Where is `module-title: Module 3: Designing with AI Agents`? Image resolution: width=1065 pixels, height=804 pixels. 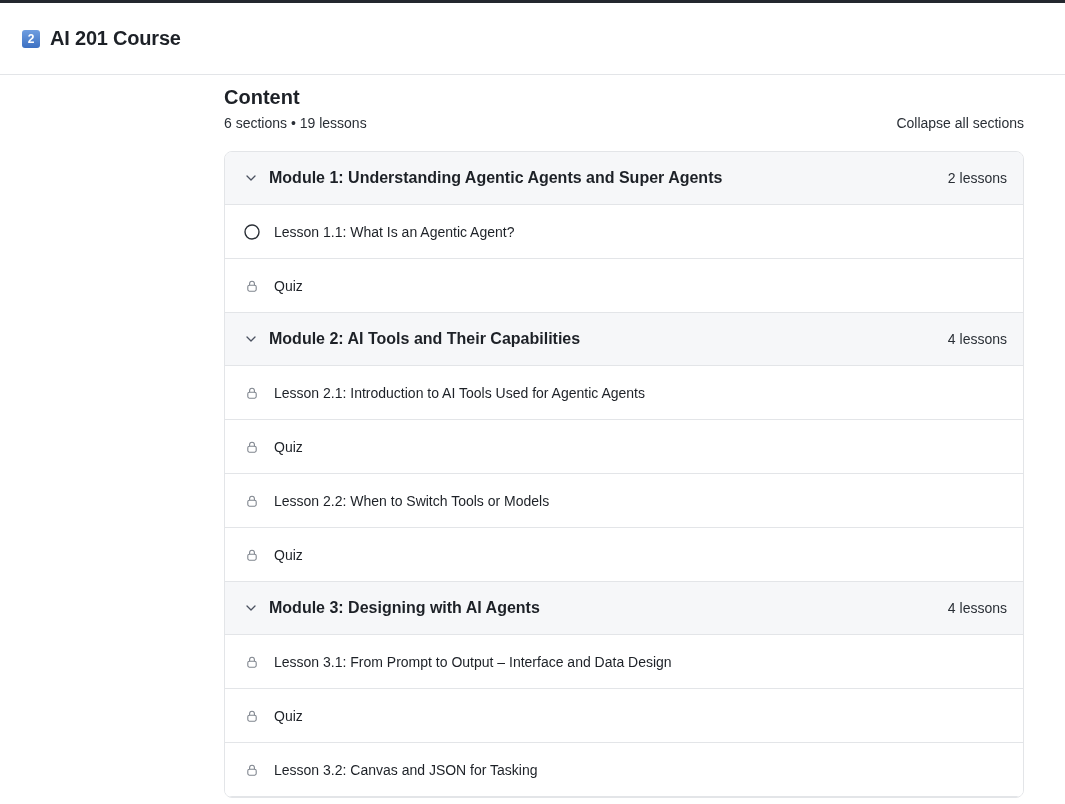 module-title: Module 3: Designing with AI Agents is located at coordinates (405, 608).